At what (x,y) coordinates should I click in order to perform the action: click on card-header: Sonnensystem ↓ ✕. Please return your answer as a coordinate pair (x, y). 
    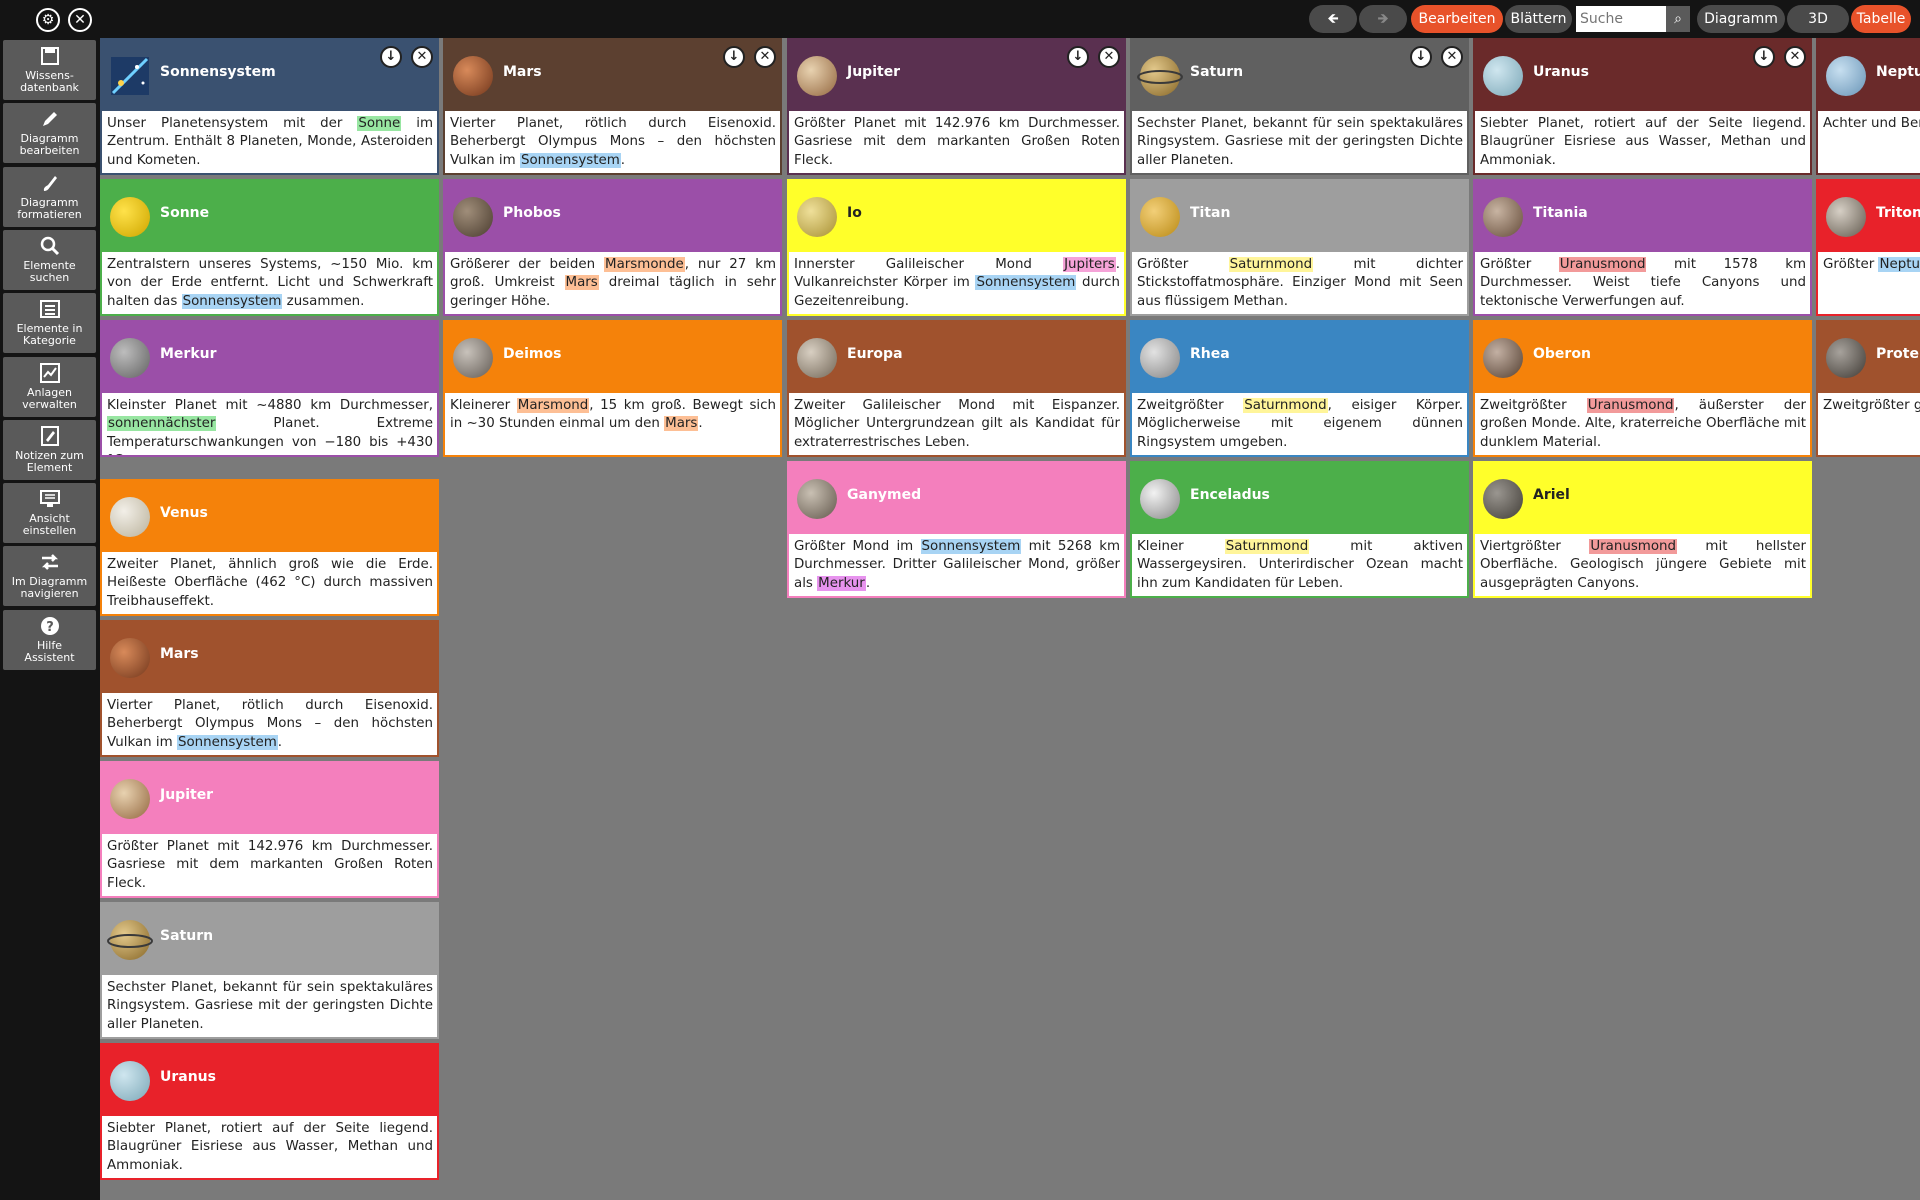
    Looking at the image, I should click on (269, 75).